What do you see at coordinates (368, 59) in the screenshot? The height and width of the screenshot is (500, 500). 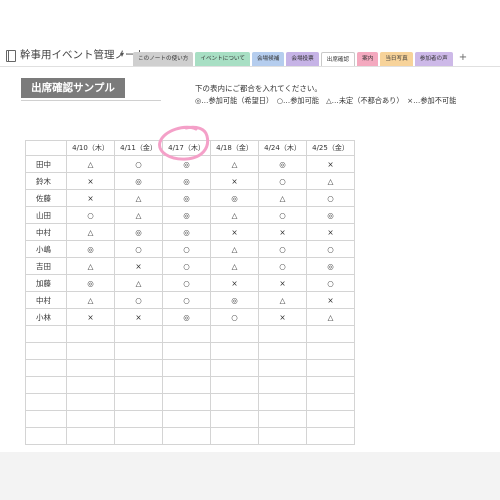 I see `tab-5: 案内` at bounding box center [368, 59].